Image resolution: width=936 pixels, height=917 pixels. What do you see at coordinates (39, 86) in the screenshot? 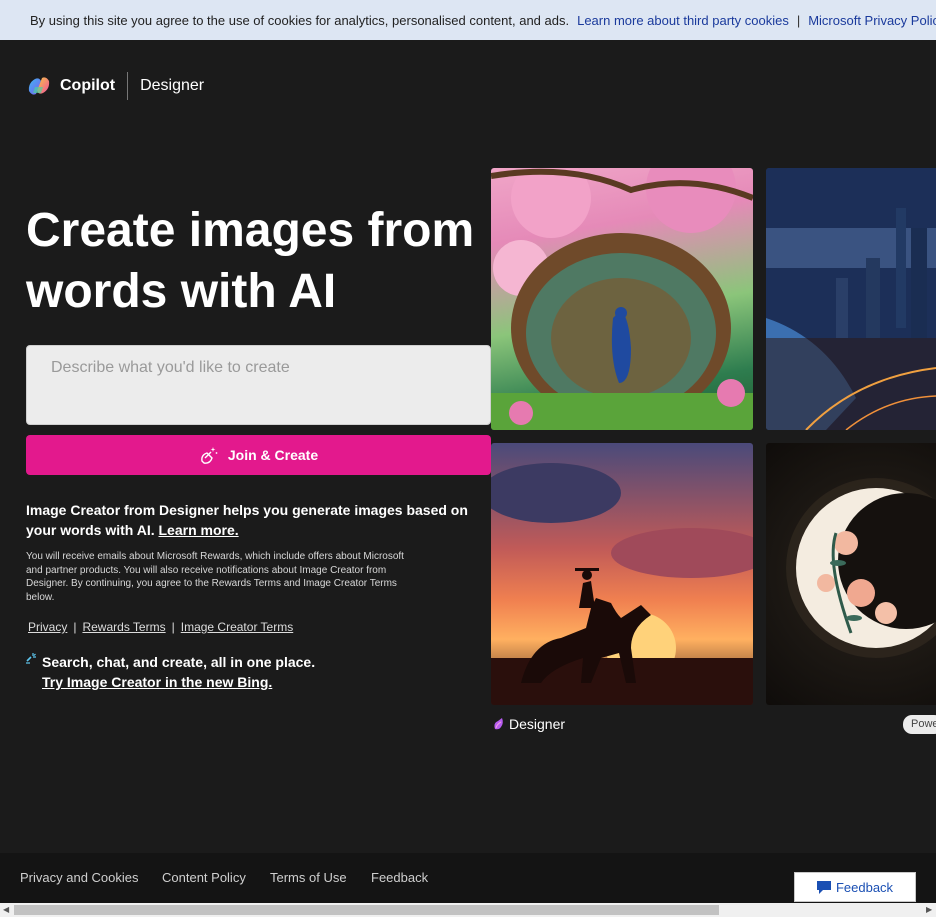
I see `copilot-logo-icon` at bounding box center [39, 86].